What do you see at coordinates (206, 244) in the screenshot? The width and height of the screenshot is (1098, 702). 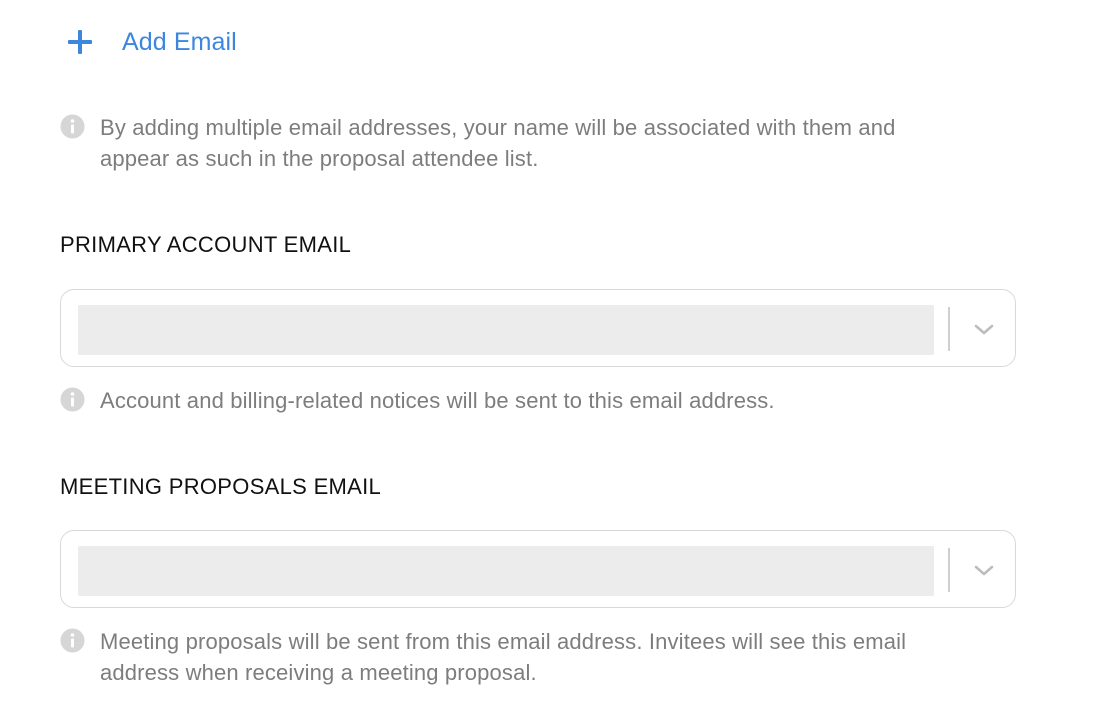 I see `primary-account-email-title: PRIMARY ACCOUNT EMAIL` at bounding box center [206, 244].